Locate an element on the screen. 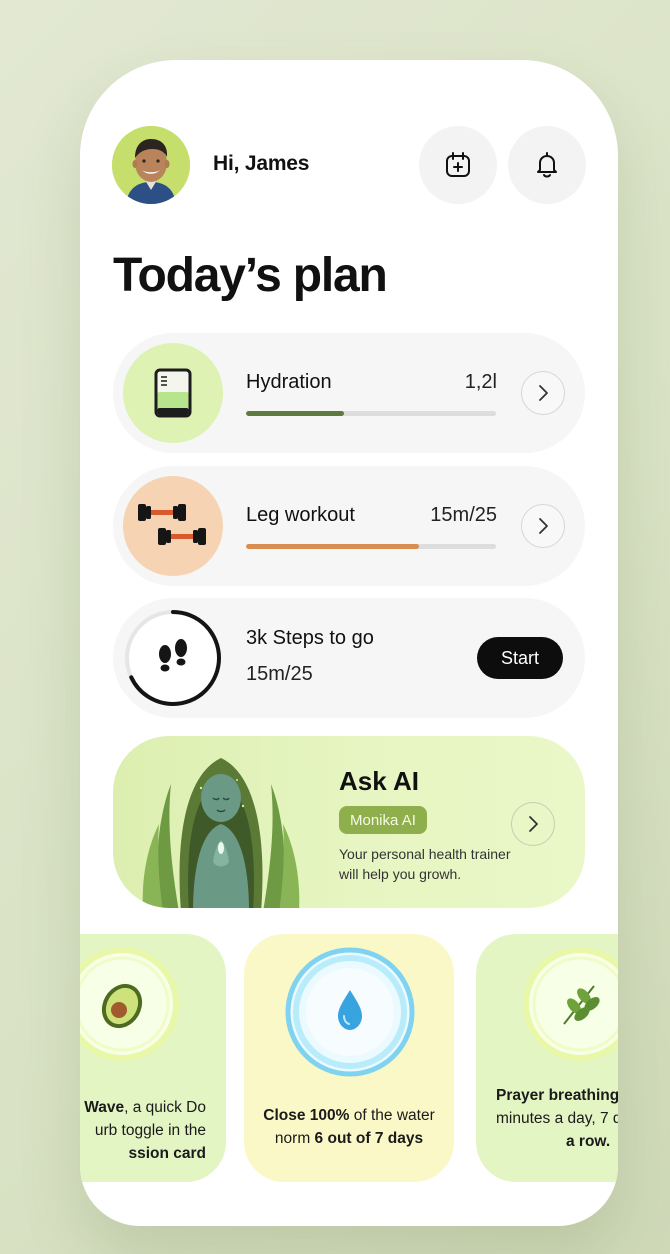 The image size is (670, 1254). greeting: Hi, James is located at coordinates (261, 163).